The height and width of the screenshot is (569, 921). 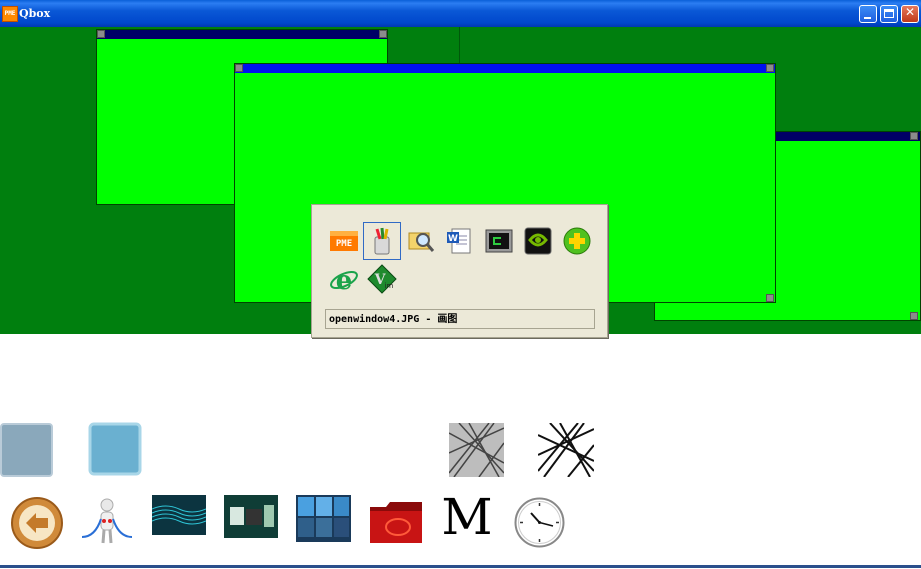 I want to click on back-arrow-icon, so click(x=37, y=523).